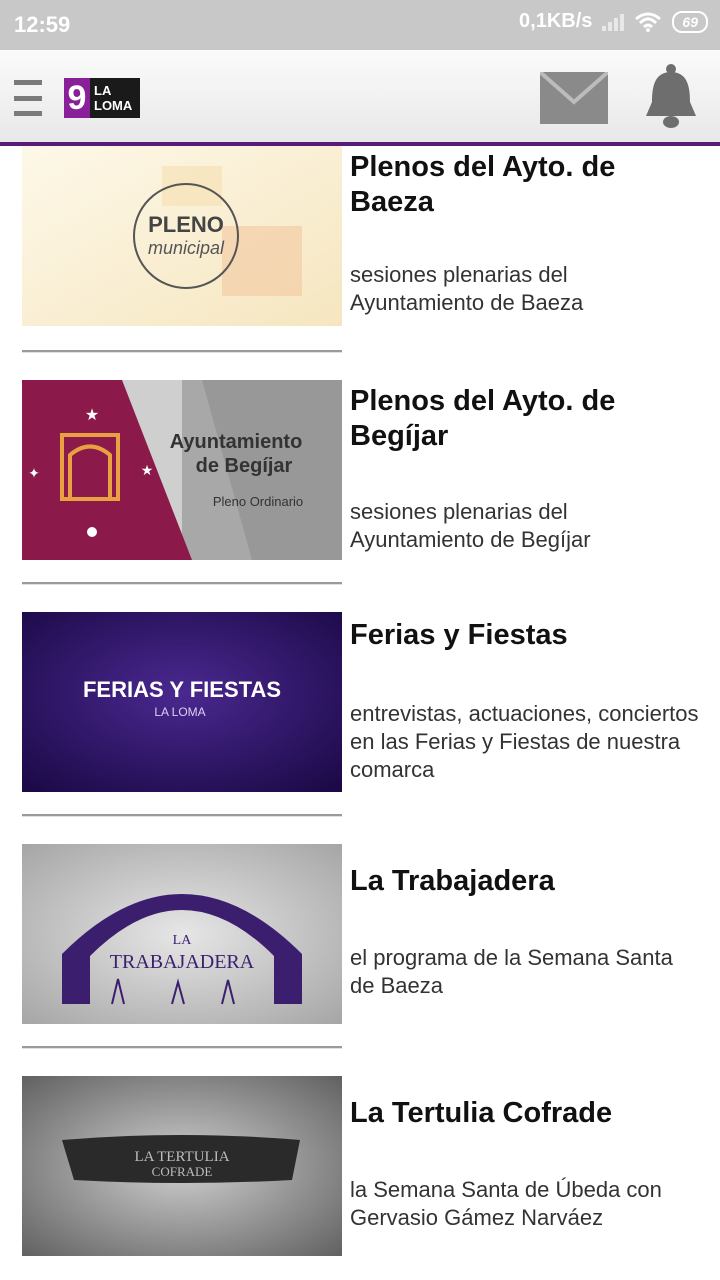 The width and height of the screenshot is (720, 1280). What do you see at coordinates (182, 1171) in the screenshot?
I see `thumb-text: COFRADE` at bounding box center [182, 1171].